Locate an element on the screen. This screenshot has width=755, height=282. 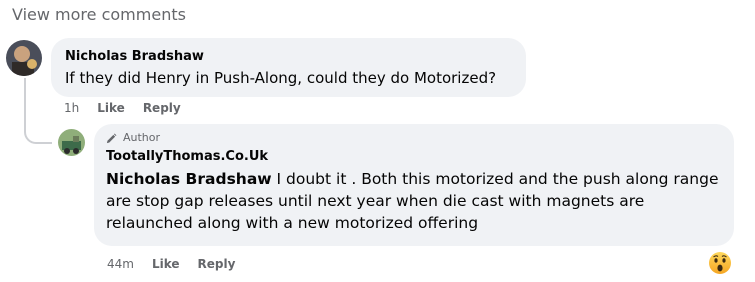
comment-timestamp: 1h is located at coordinates (71, 108).